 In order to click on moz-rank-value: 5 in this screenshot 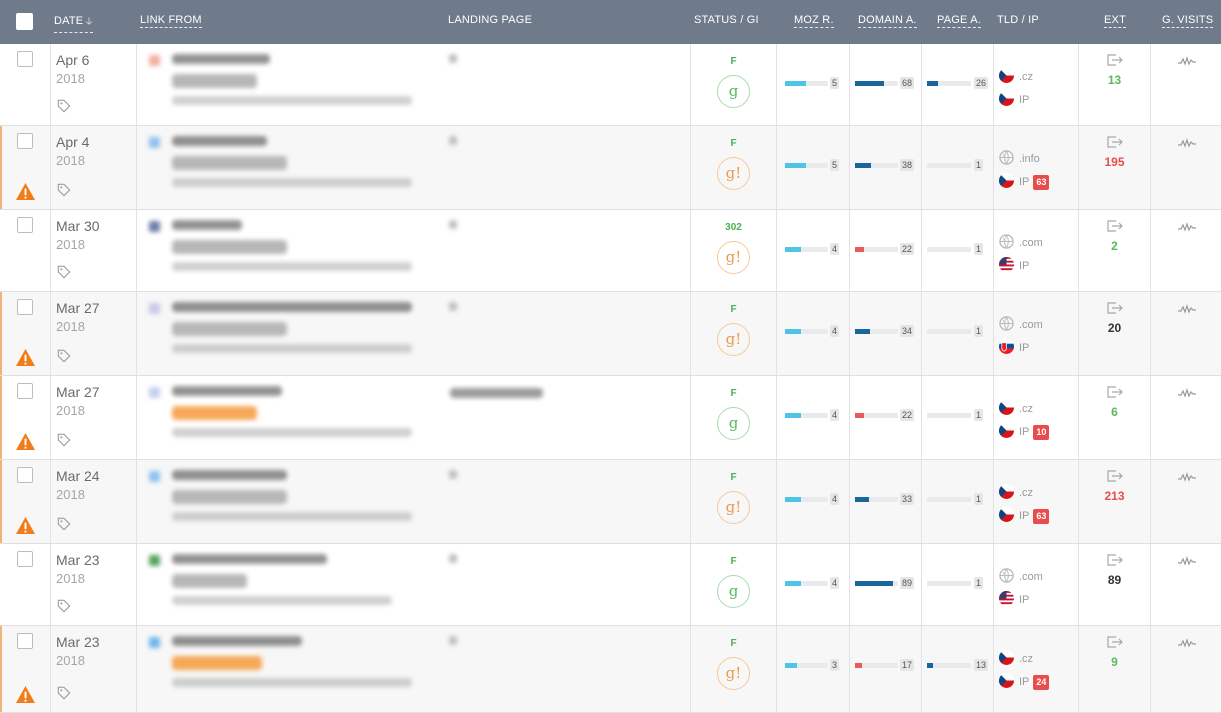, I will do `click(835, 165)`.